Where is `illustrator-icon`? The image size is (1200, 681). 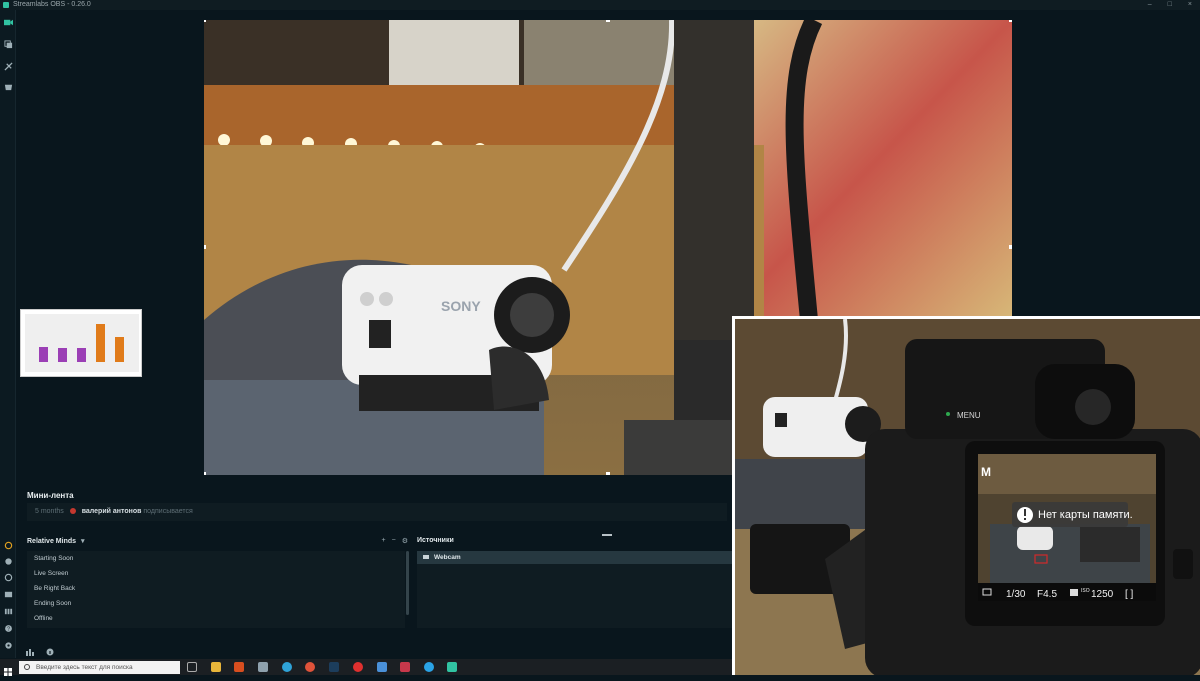
illustrator-icon is located at coordinates (239, 667).